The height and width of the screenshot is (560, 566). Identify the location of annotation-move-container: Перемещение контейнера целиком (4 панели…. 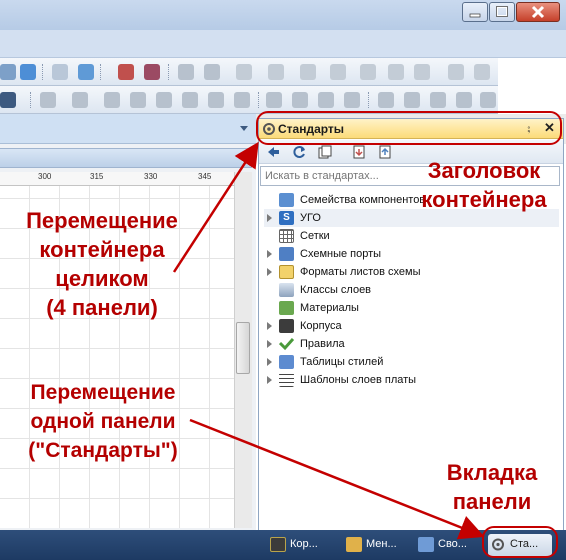
(102, 264).